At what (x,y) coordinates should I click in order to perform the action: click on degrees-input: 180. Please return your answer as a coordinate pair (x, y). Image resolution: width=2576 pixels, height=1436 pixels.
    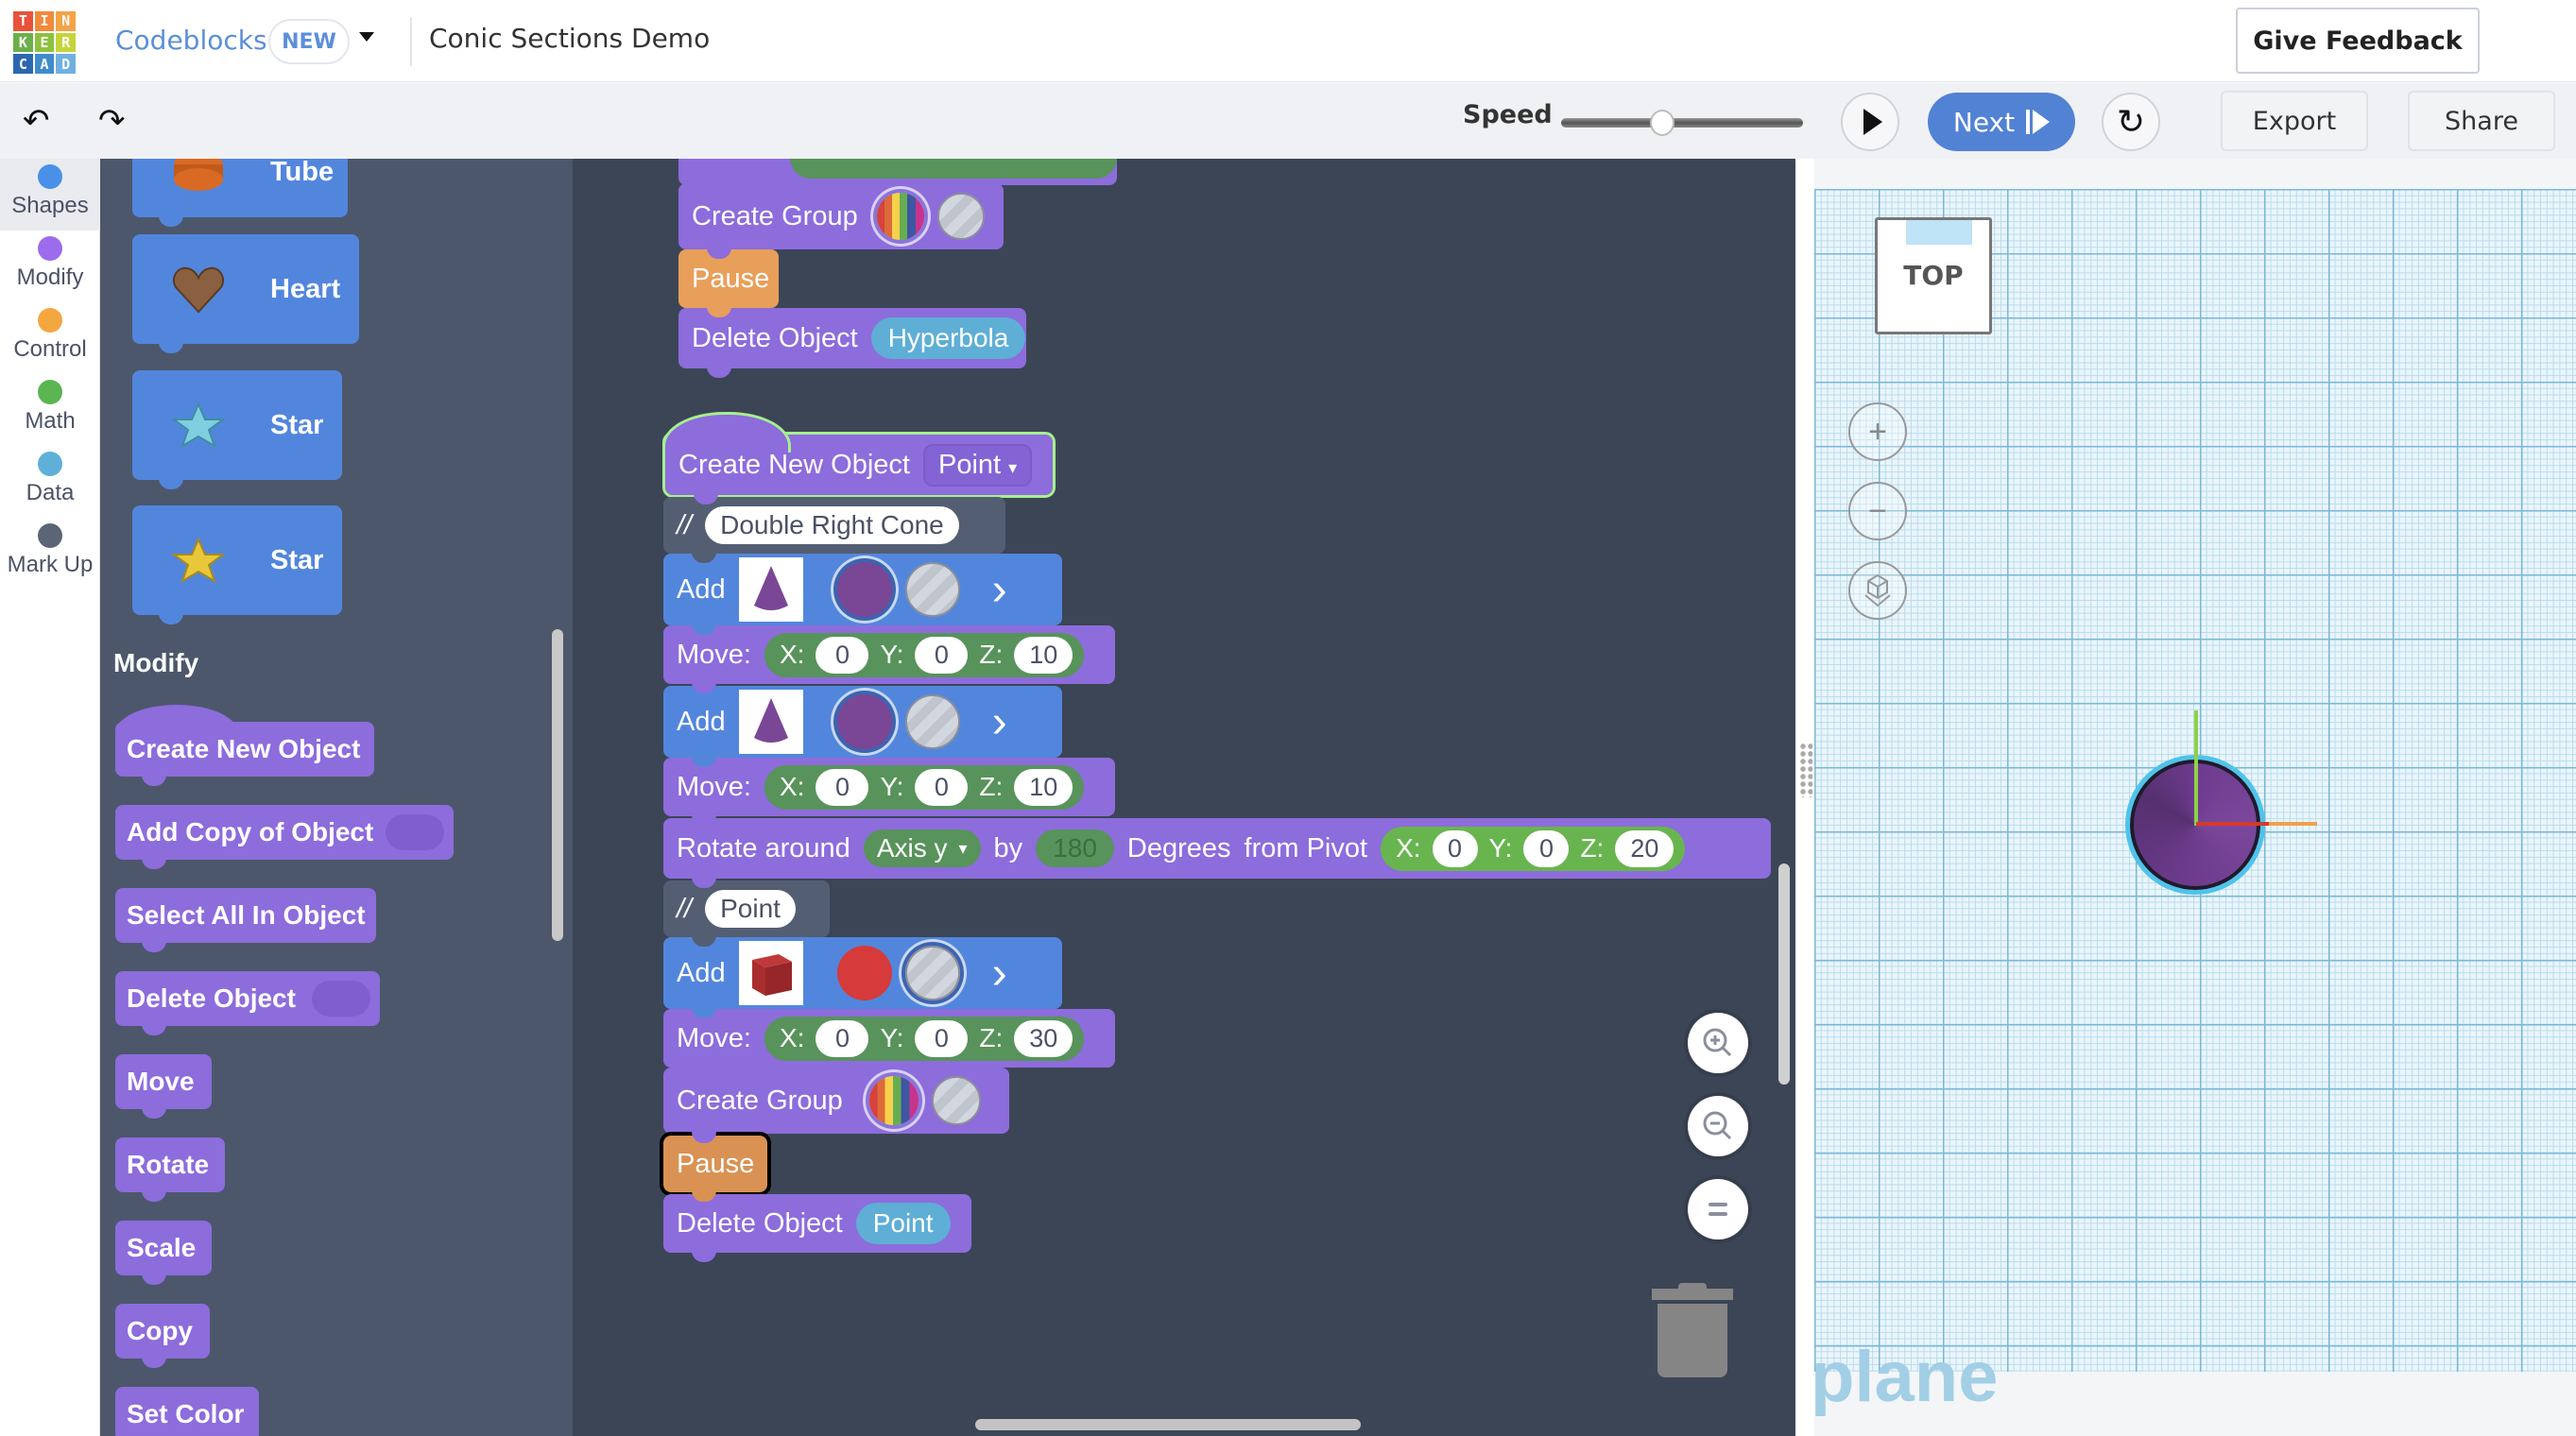
    Looking at the image, I should click on (1075, 848).